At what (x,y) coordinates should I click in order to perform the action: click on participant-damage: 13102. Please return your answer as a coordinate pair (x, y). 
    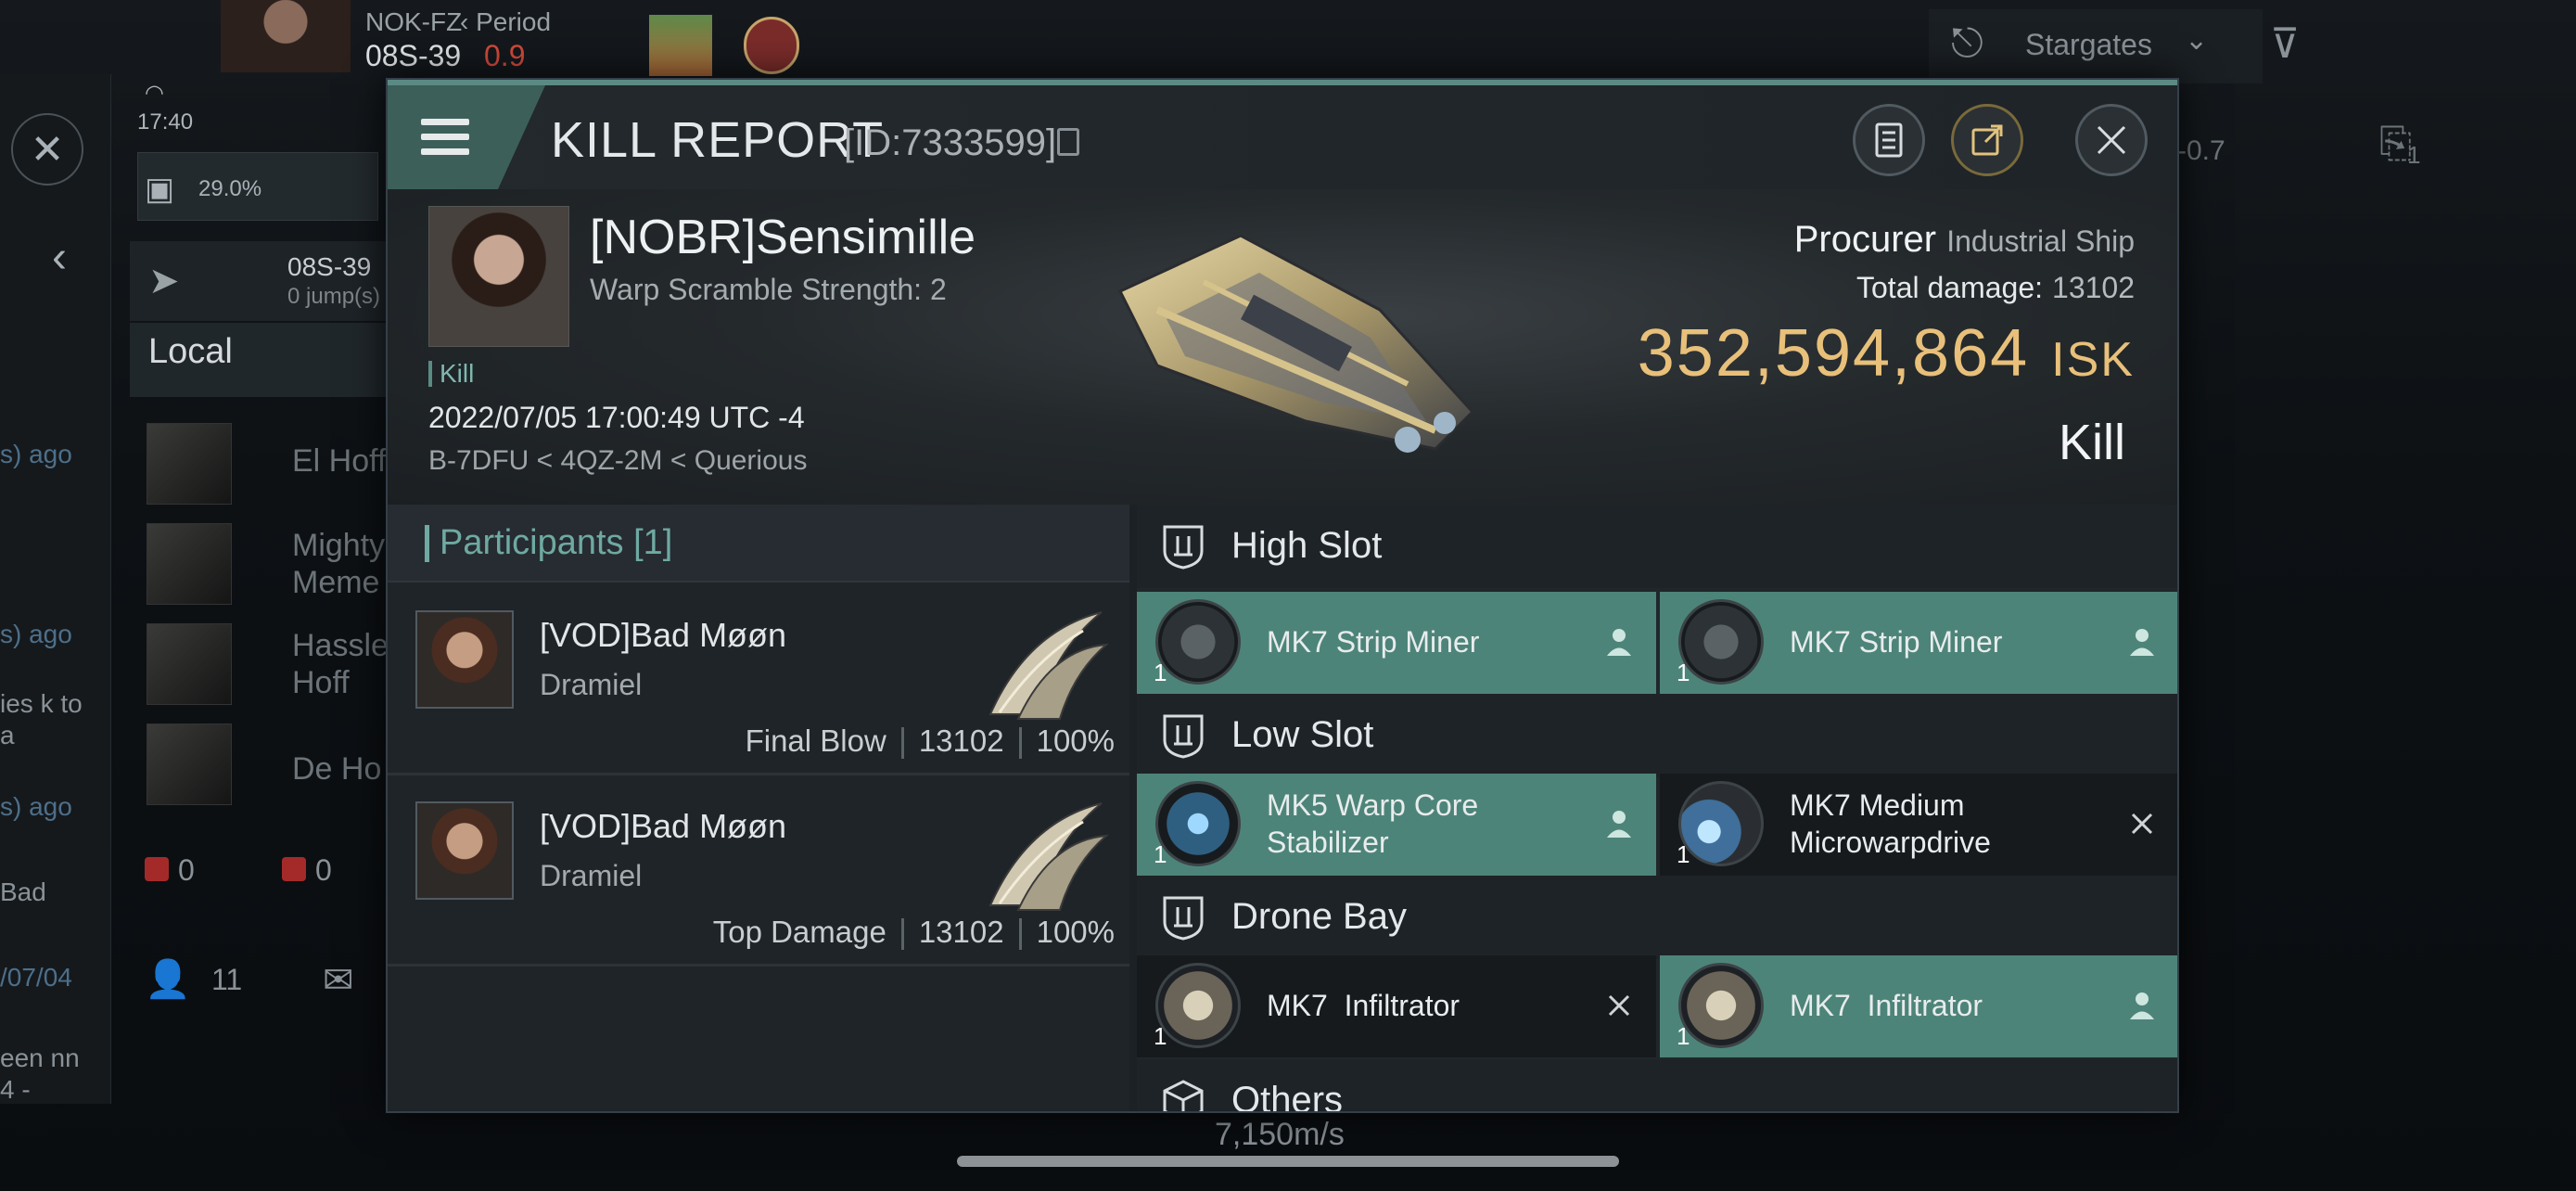
    Looking at the image, I should click on (961, 932).